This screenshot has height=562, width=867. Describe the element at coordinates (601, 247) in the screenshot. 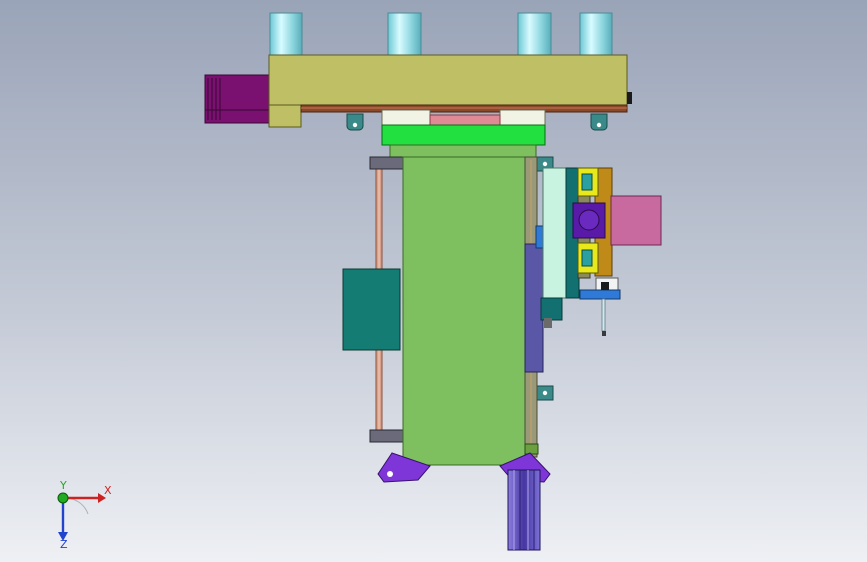

I see `gripper-assembly` at that location.